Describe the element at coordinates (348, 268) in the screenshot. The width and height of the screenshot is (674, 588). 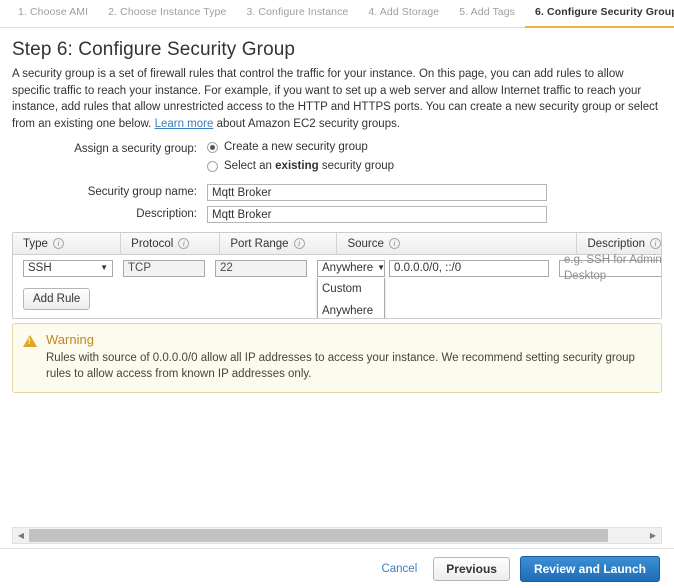
I see `rule-source-mode-value: Anywhere` at that location.